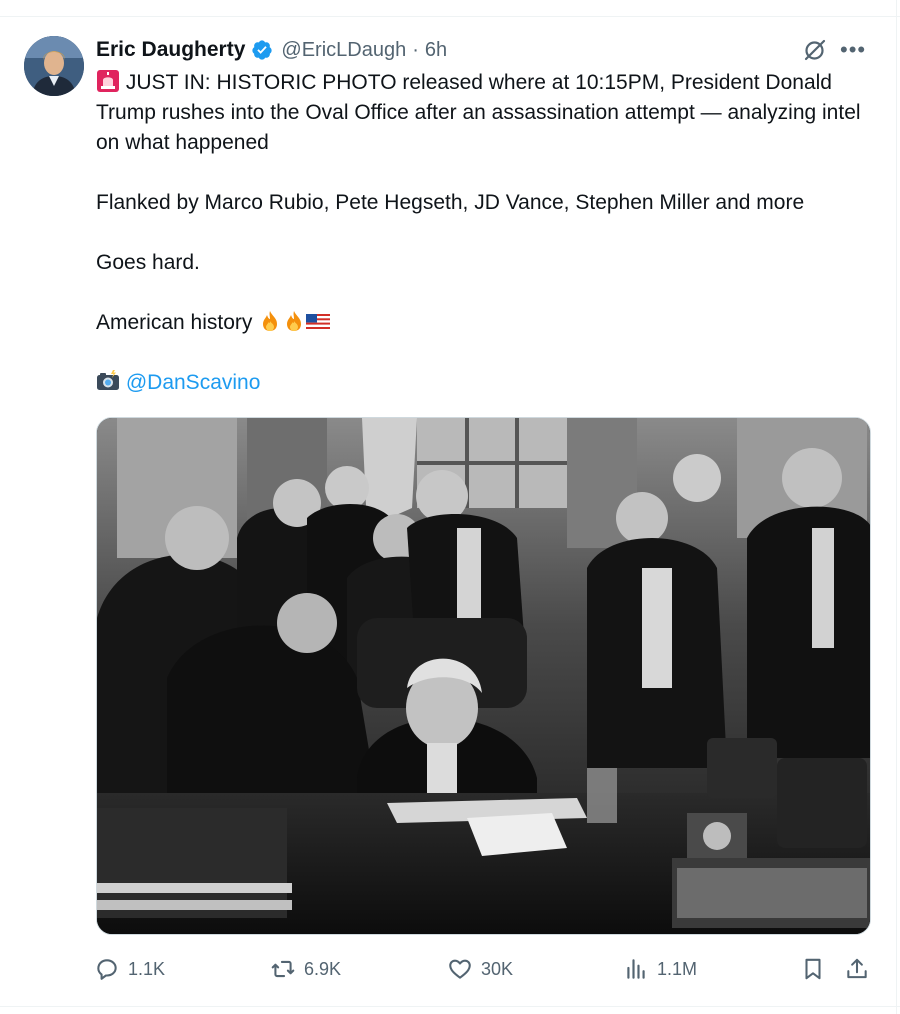  I want to click on right-divider, so click(896, 507).